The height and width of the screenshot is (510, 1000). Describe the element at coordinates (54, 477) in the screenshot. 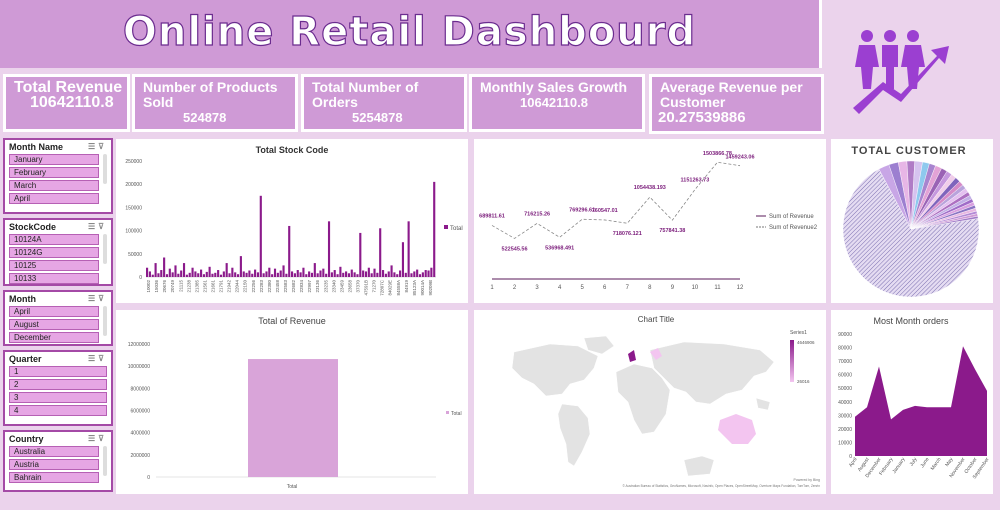

I see `slicer-item: Bahrain` at that location.